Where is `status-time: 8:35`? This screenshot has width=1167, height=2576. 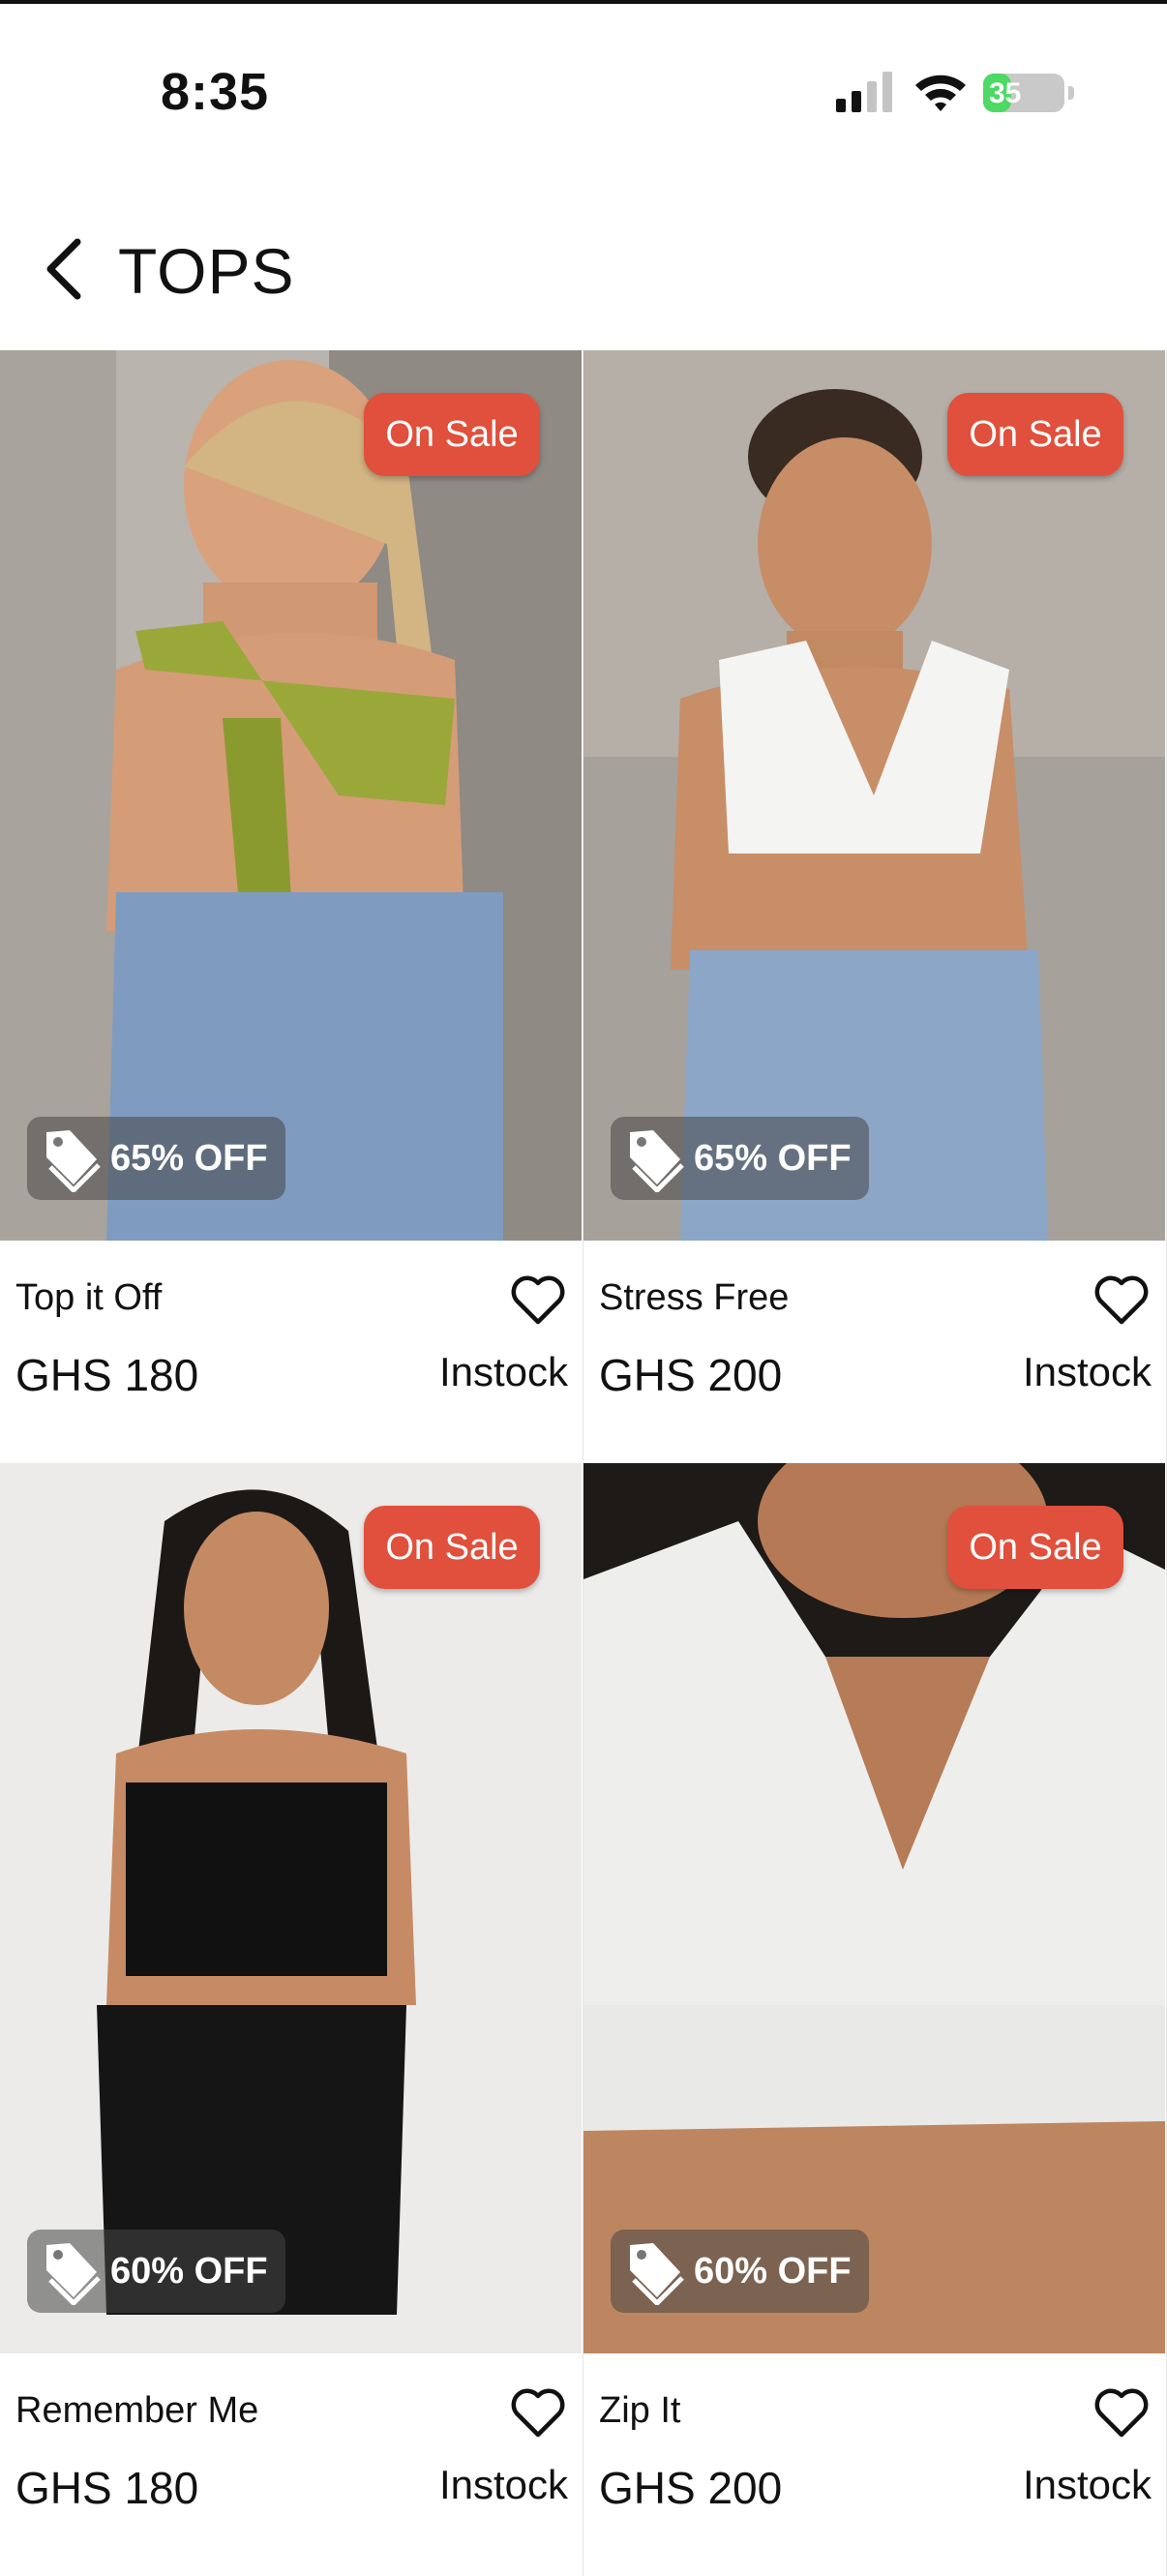
status-time: 8:35 is located at coordinates (215, 92).